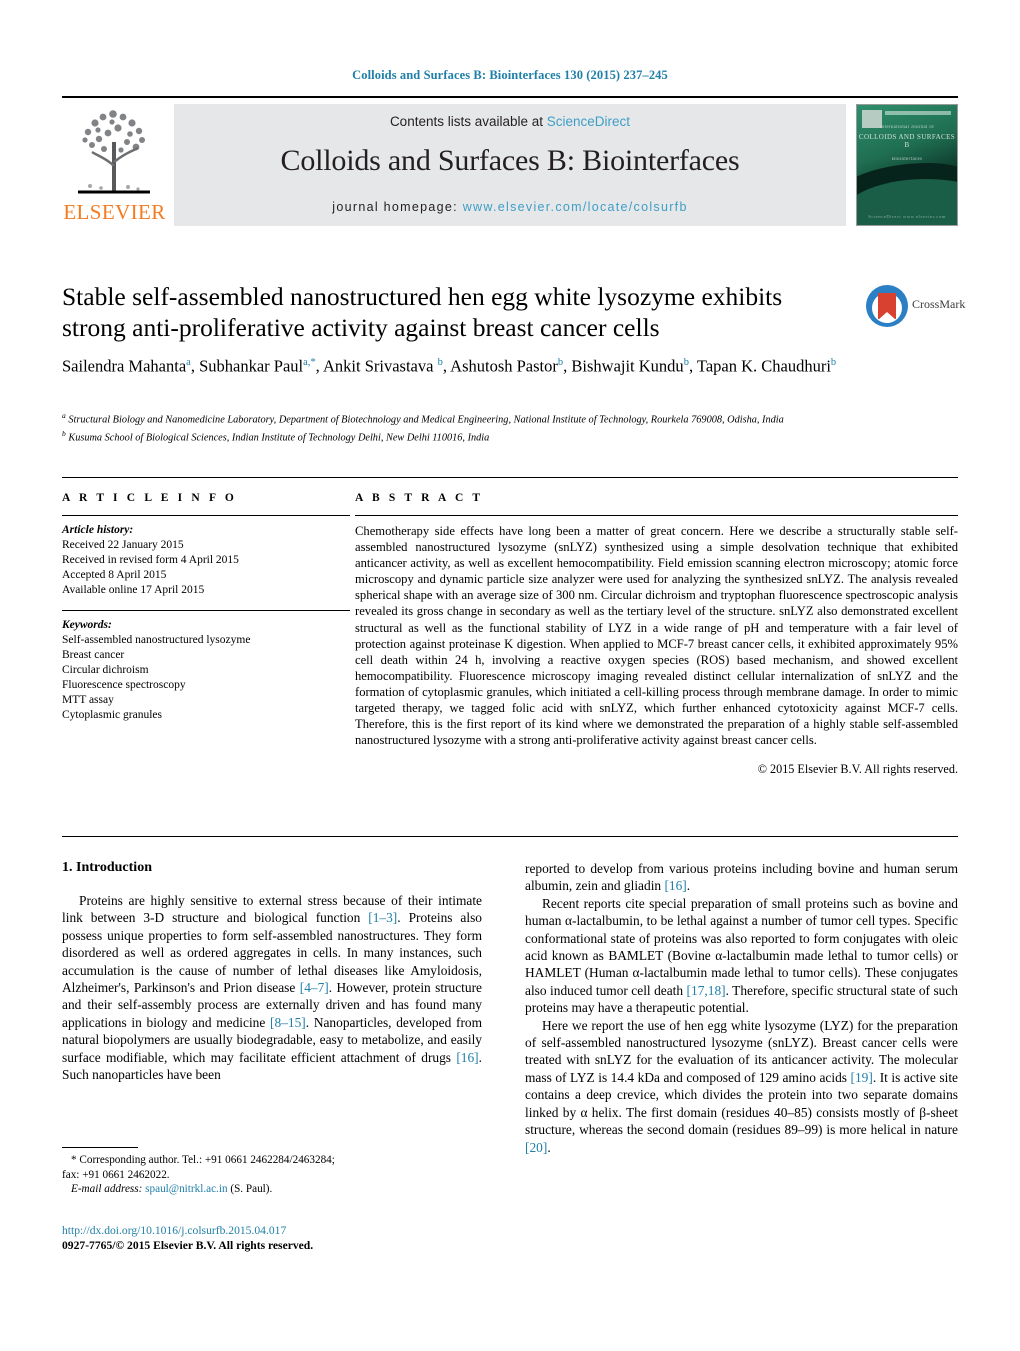  Describe the element at coordinates (510, 477) in the screenshot. I see `info-top-rule` at that location.